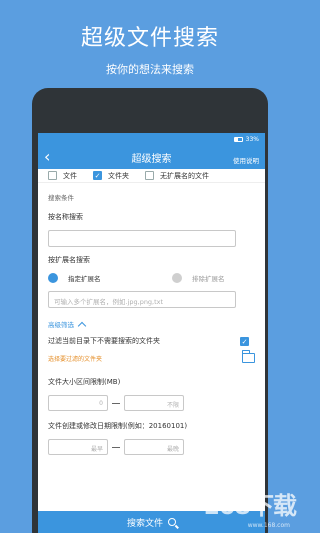  I want to click on date-limit-label: 文件创建或修改日期限制(例如：20160101), so click(118, 426).